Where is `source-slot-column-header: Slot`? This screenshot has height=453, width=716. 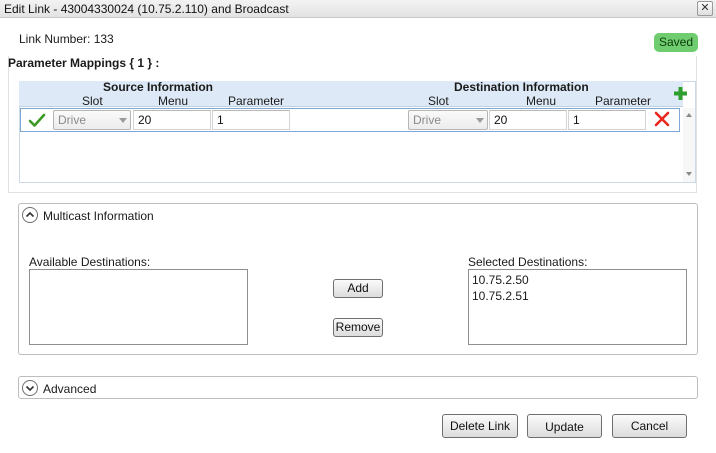 source-slot-column-header: Slot is located at coordinates (92, 101).